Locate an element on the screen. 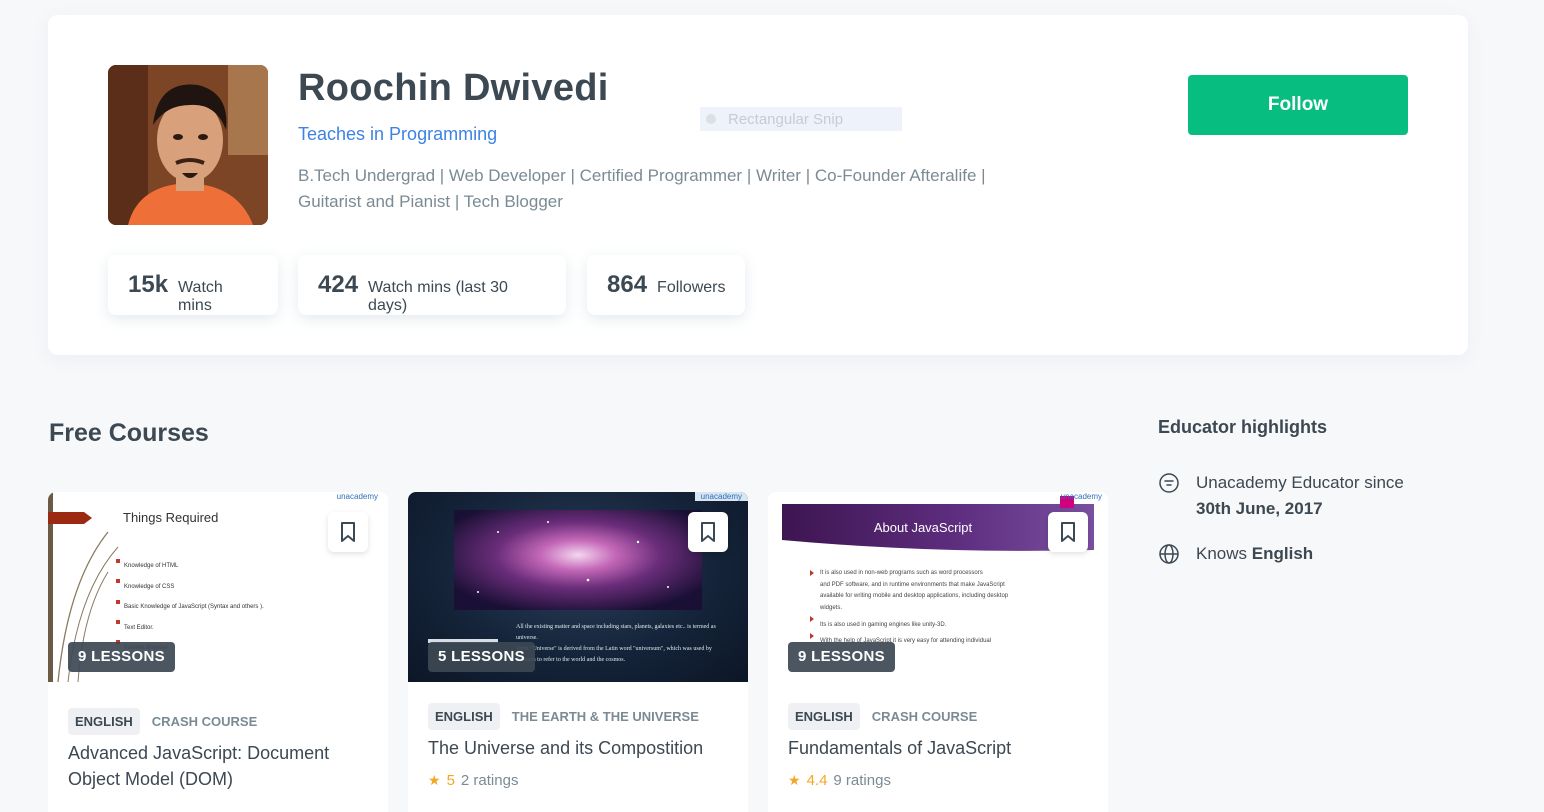 This screenshot has height=812, width=1544. avatar is located at coordinates (188, 145).